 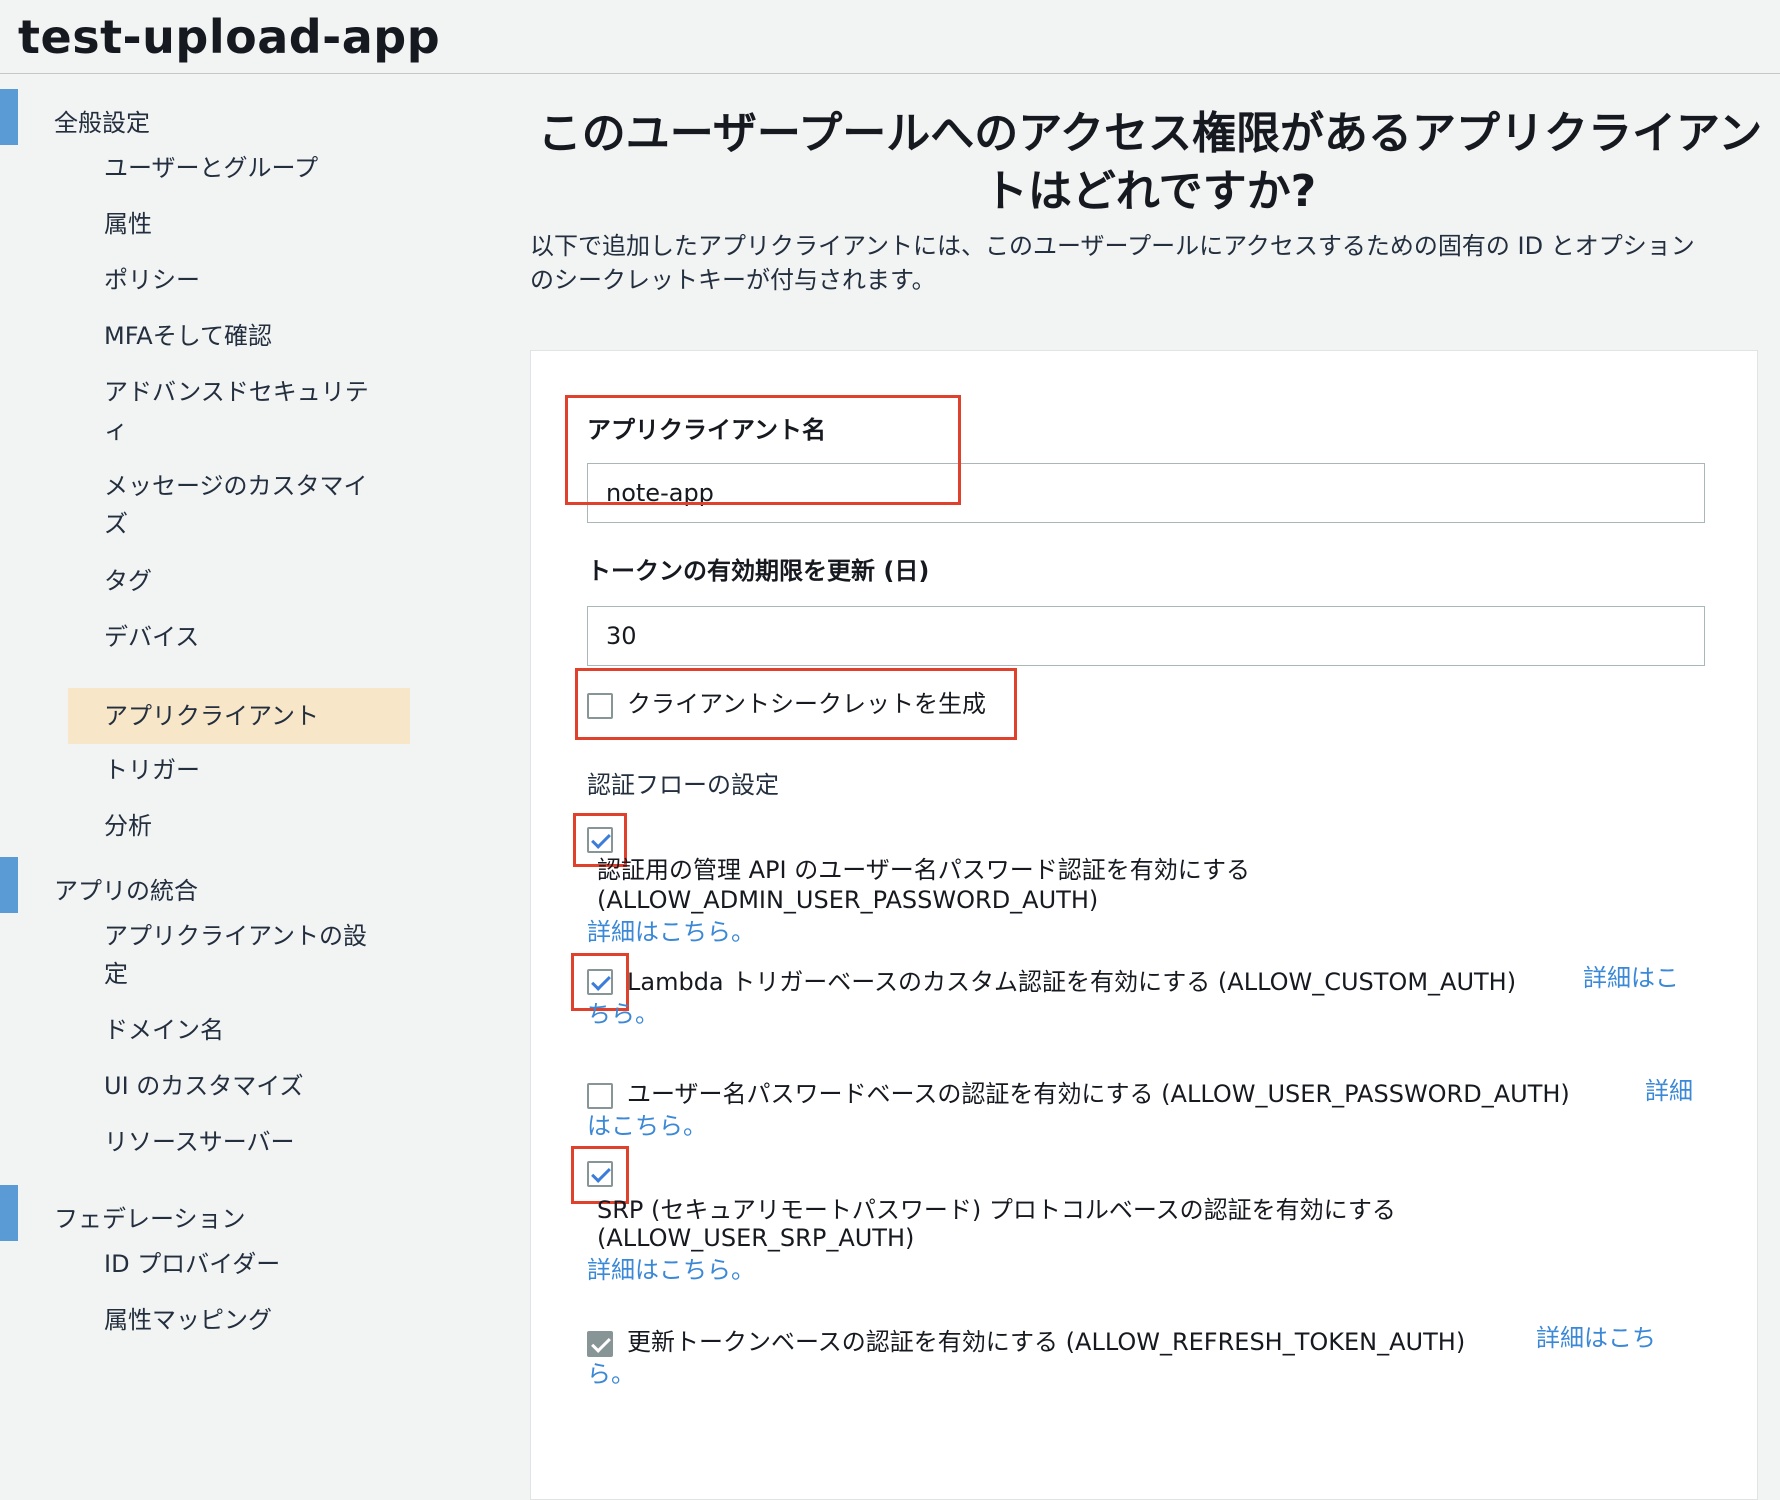 What do you see at coordinates (254, 224) in the screenshot?
I see `sidebar-item-attributes: 属性` at bounding box center [254, 224].